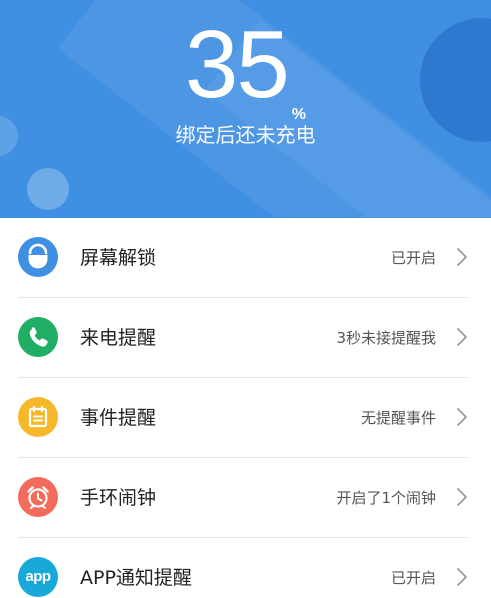 Image resolution: width=491 pixels, height=598 pixels. What do you see at coordinates (386, 498) in the screenshot?
I see `settings-item-value: 开启了1个闹钟` at bounding box center [386, 498].